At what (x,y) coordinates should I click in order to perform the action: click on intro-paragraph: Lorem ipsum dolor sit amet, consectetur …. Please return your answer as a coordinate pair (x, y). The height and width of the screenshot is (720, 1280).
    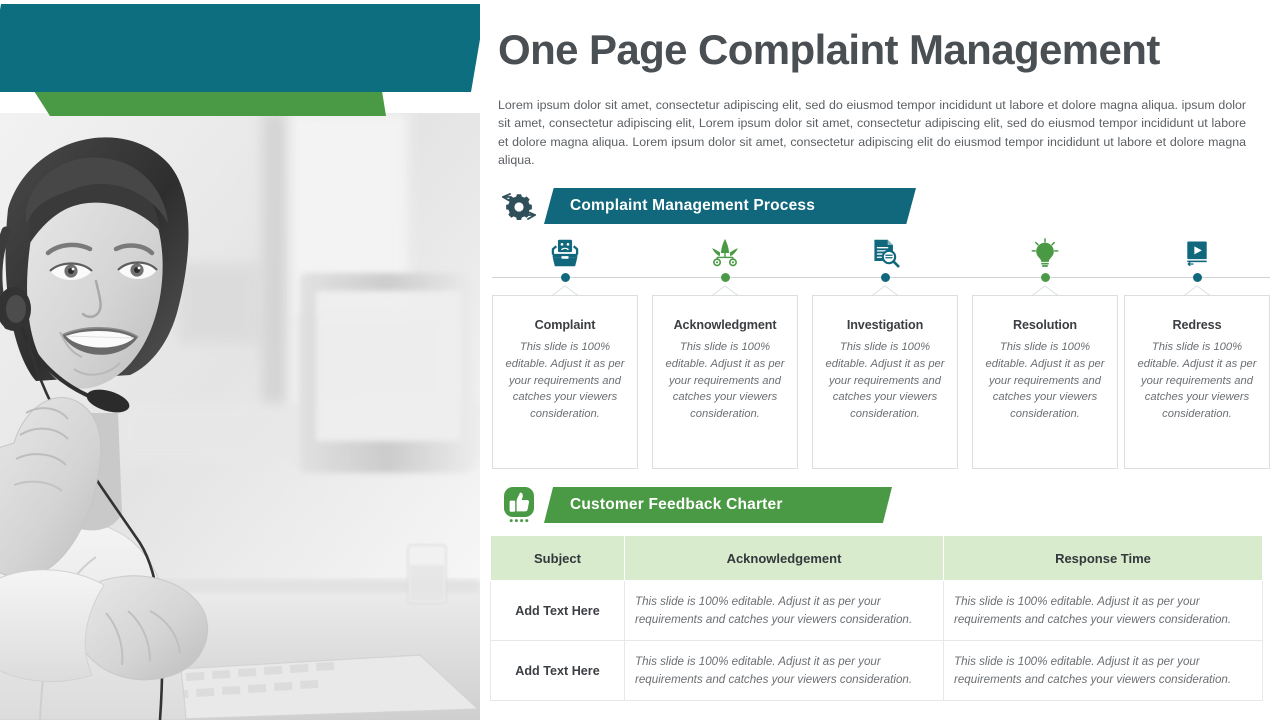
    Looking at the image, I should click on (872, 133).